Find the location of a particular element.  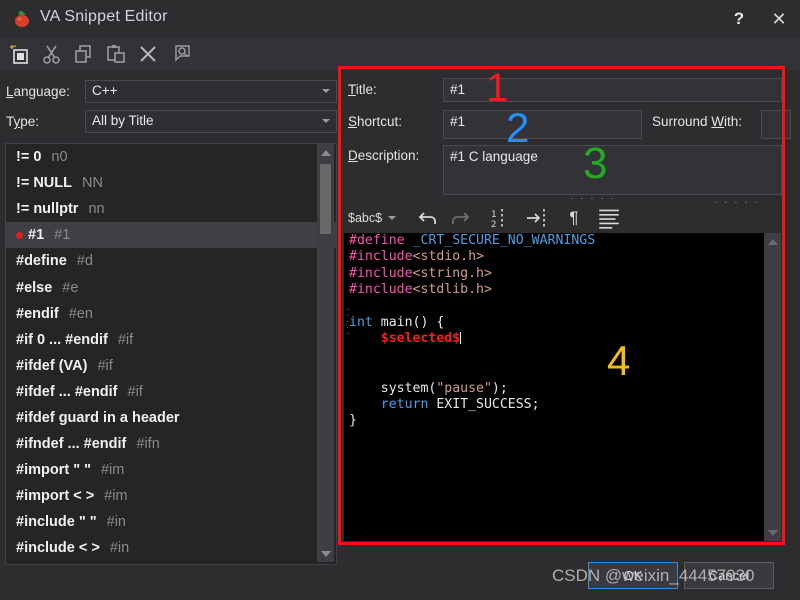

list-item-shortcut: NN is located at coordinates (92, 183).